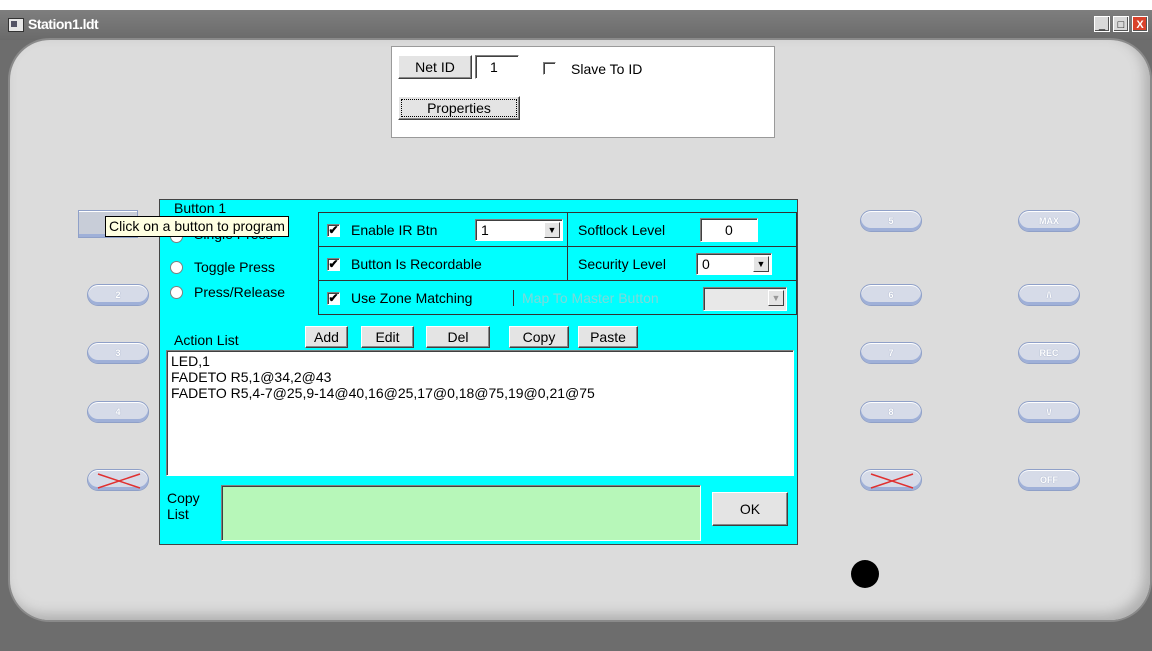 The width and height of the screenshot is (1152, 651). What do you see at coordinates (118, 295) in the screenshot?
I see `station-button-2: 2` at bounding box center [118, 295].